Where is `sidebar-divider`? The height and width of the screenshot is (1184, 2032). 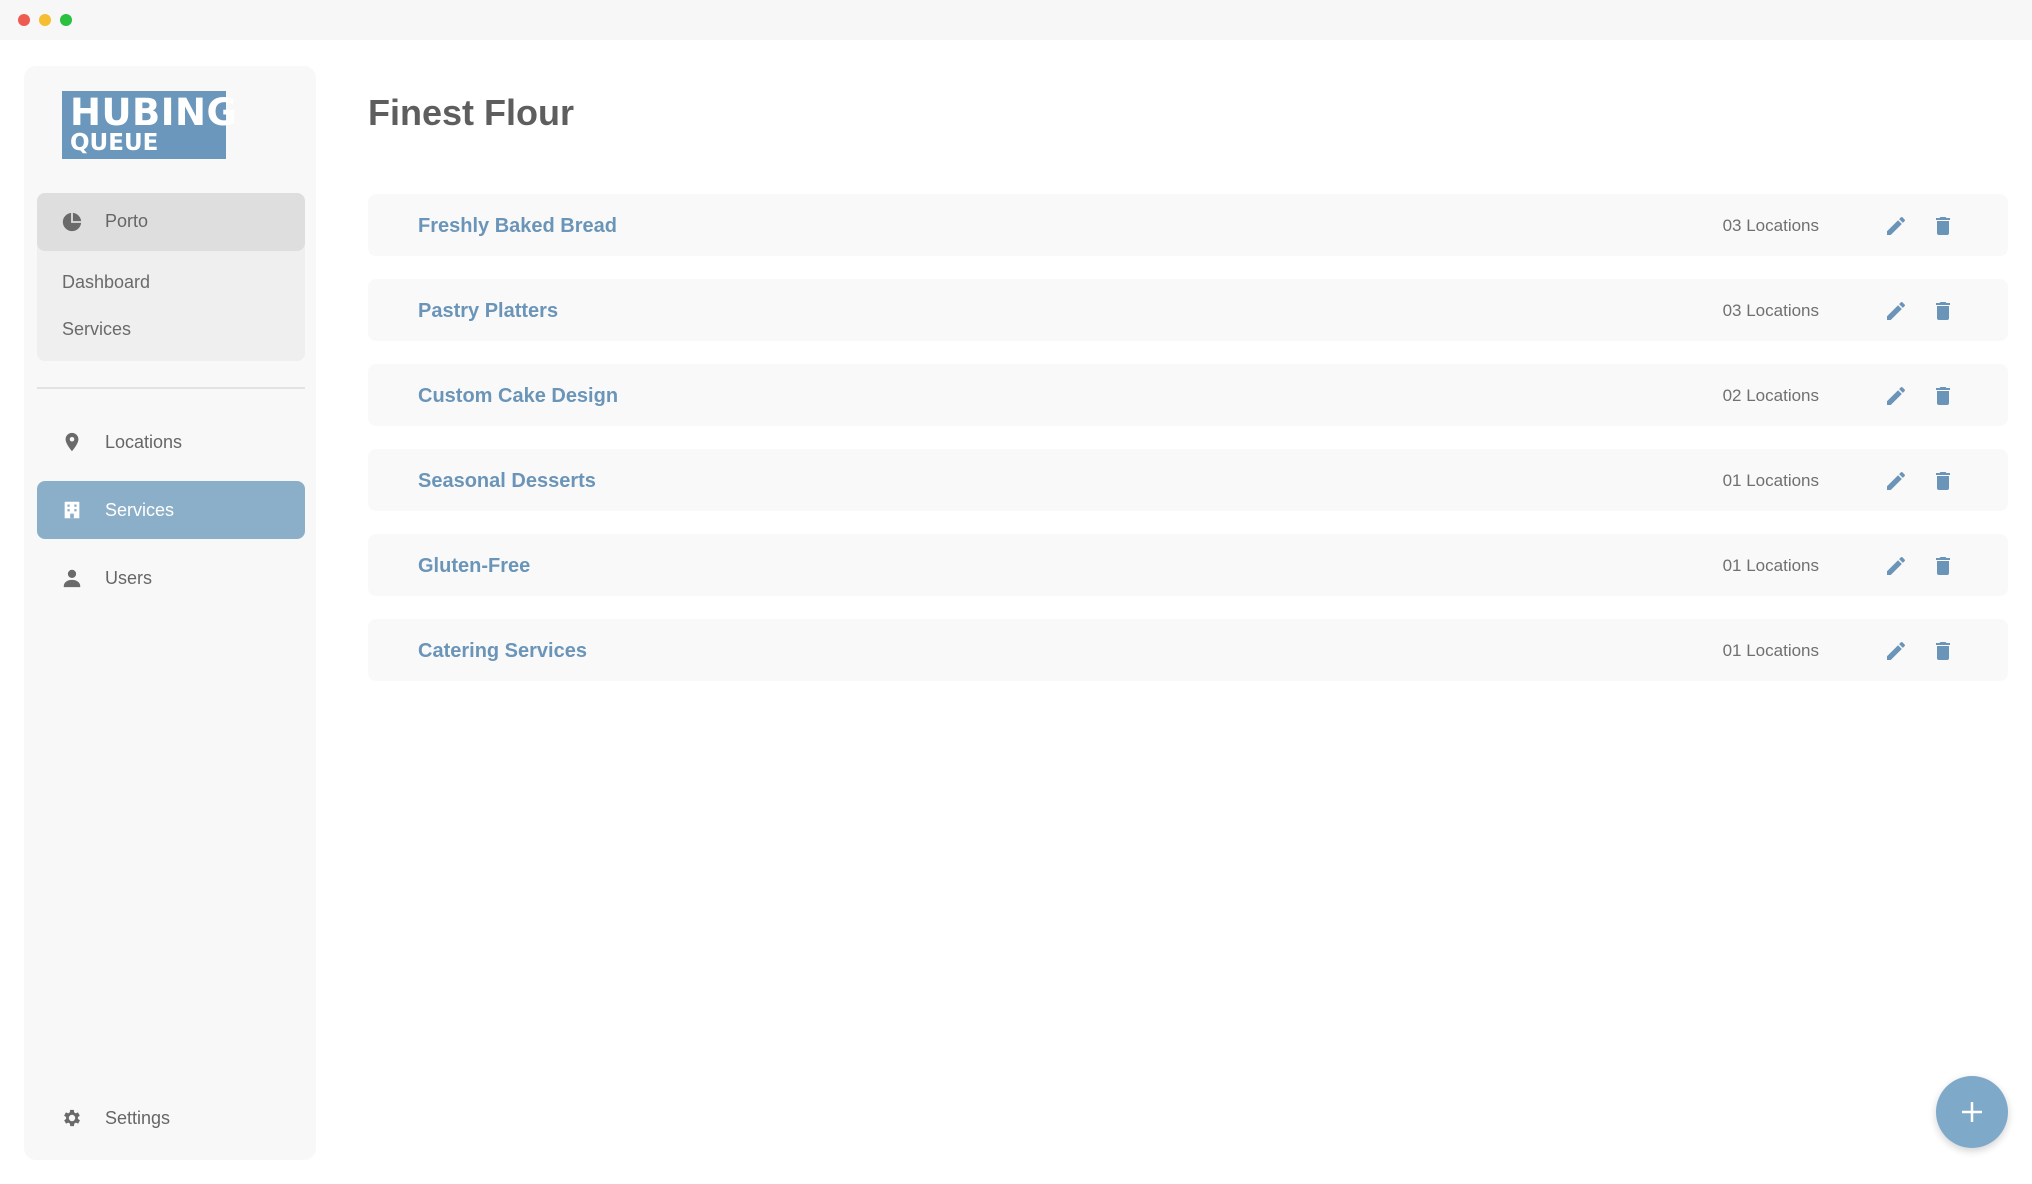 sidebar-divider is located at coordinates (171, 388).